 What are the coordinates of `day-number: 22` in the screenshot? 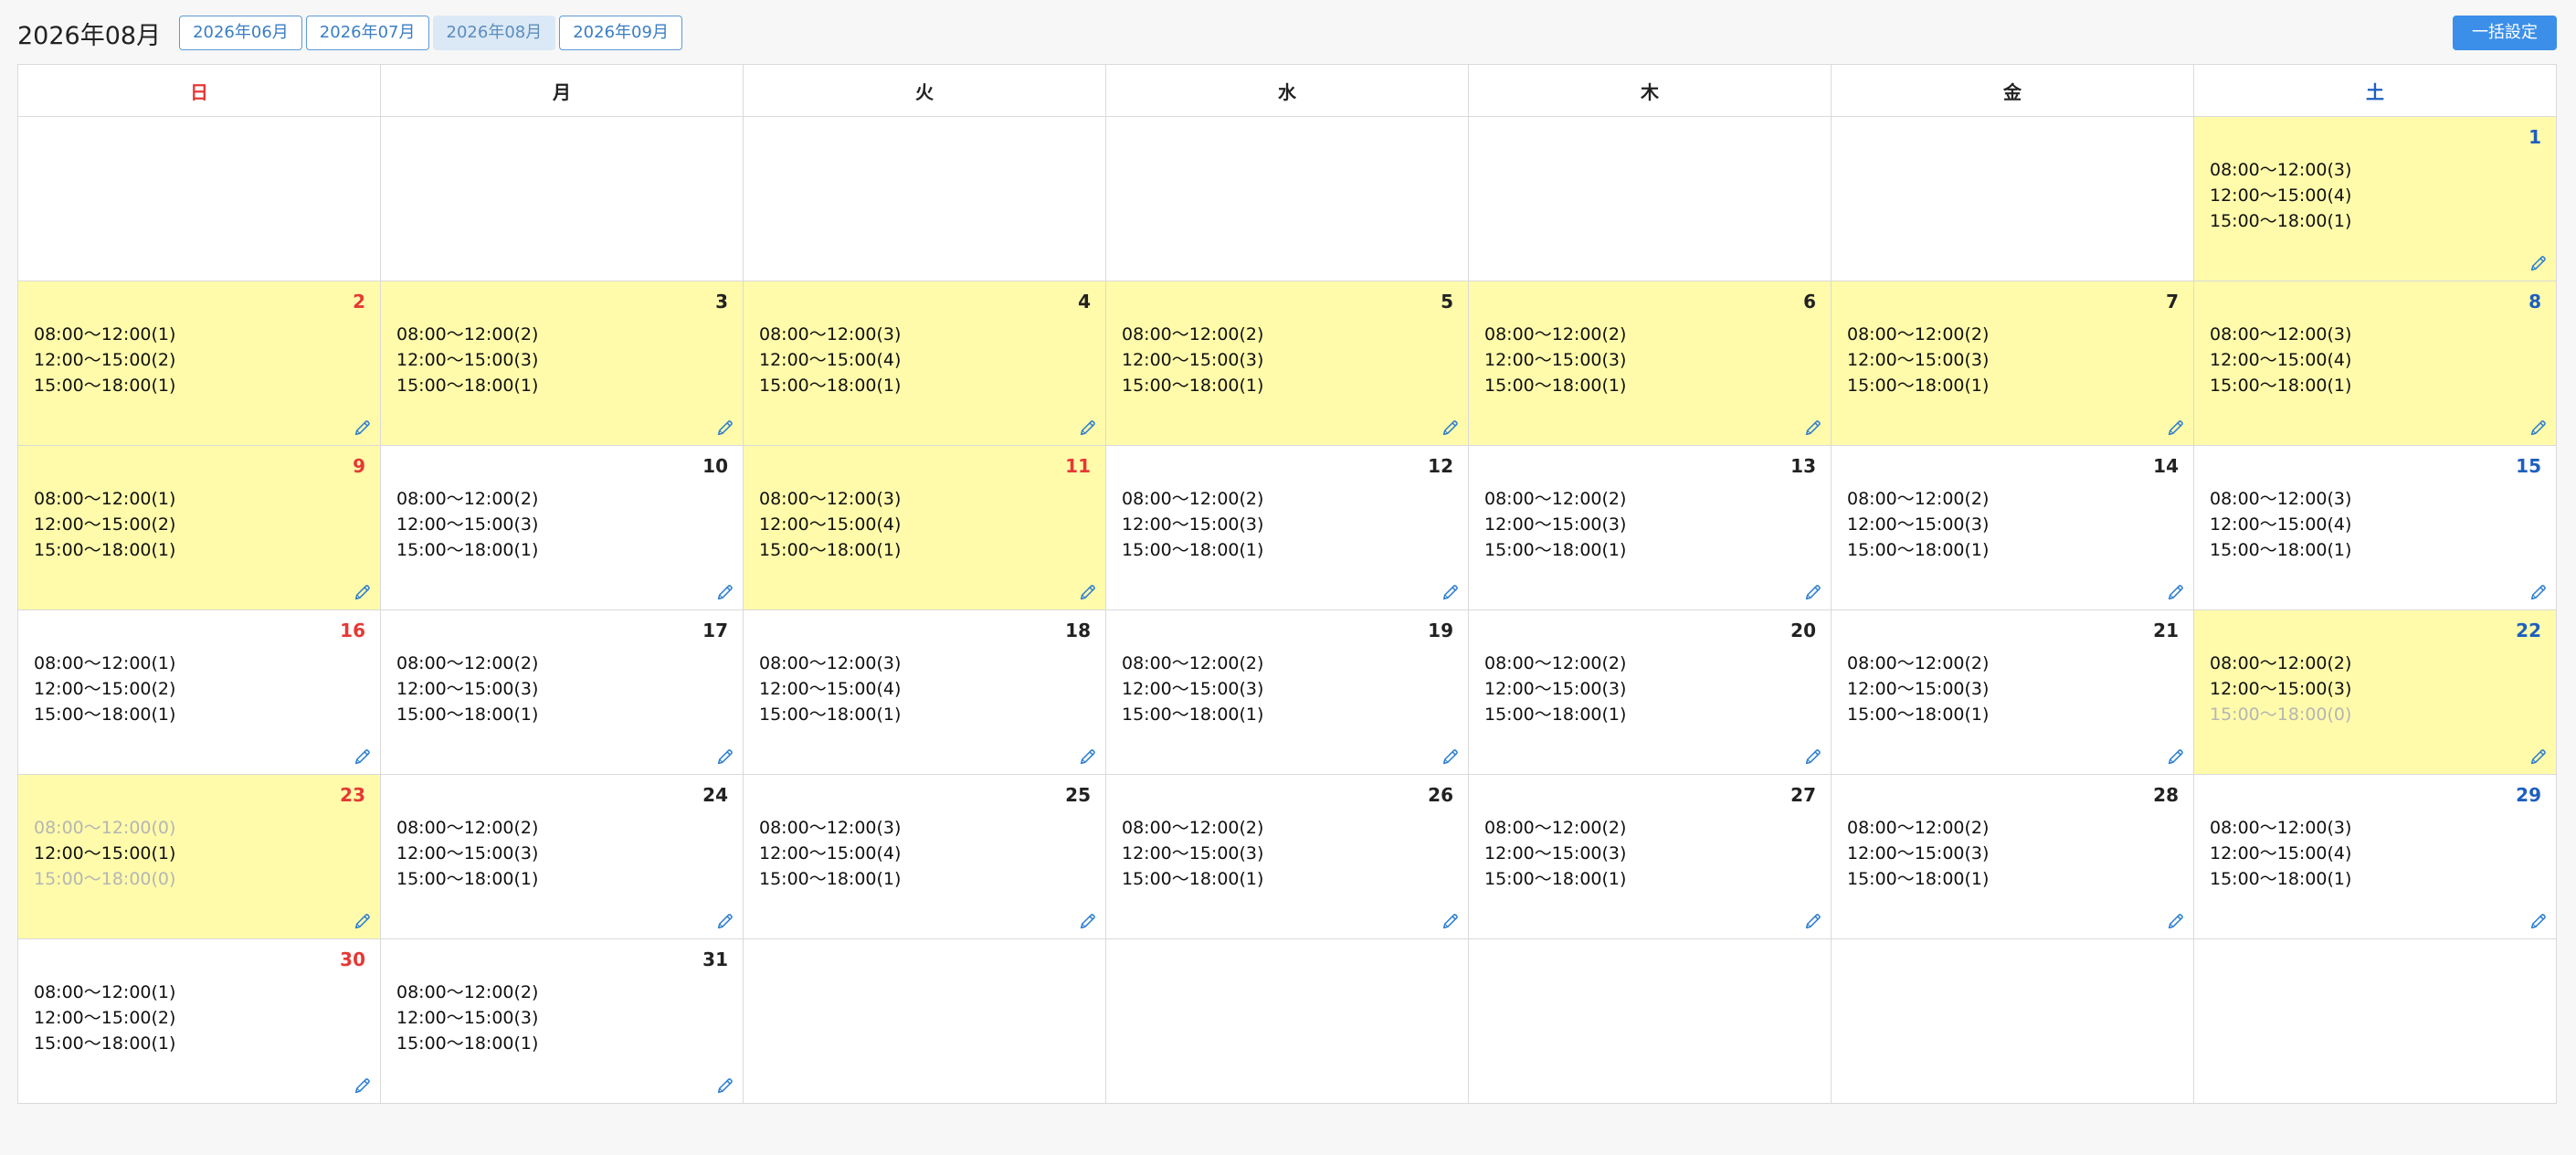 It's located at (2528, 630).